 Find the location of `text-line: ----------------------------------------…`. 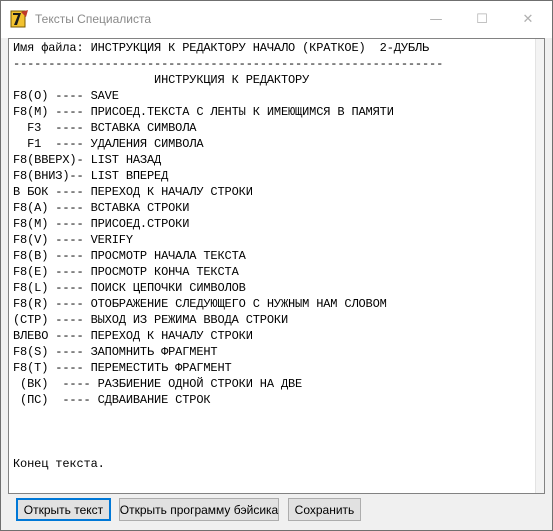

text-line: ----------------------------------------… is located at coordinates (228, 64).